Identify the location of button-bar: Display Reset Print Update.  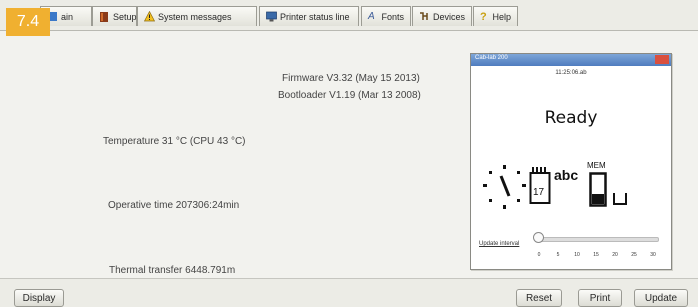
(349, 292).